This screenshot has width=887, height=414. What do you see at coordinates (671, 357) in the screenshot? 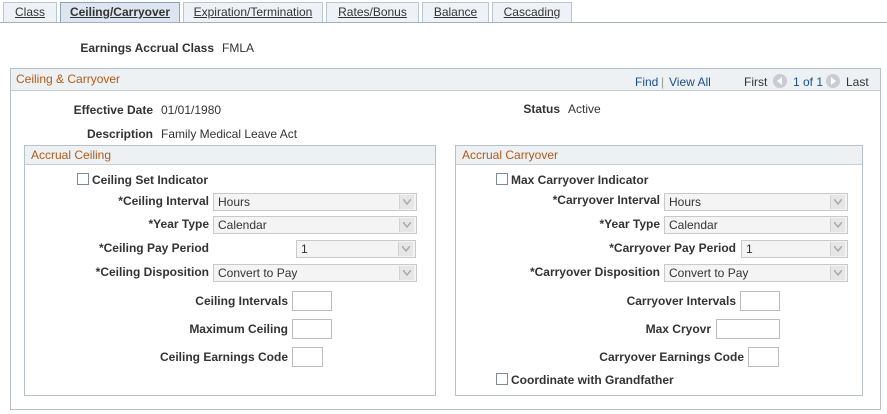
I see `carryover-earnings-code-label: Carryover Earnings Code` at bounding box center [671, 357].